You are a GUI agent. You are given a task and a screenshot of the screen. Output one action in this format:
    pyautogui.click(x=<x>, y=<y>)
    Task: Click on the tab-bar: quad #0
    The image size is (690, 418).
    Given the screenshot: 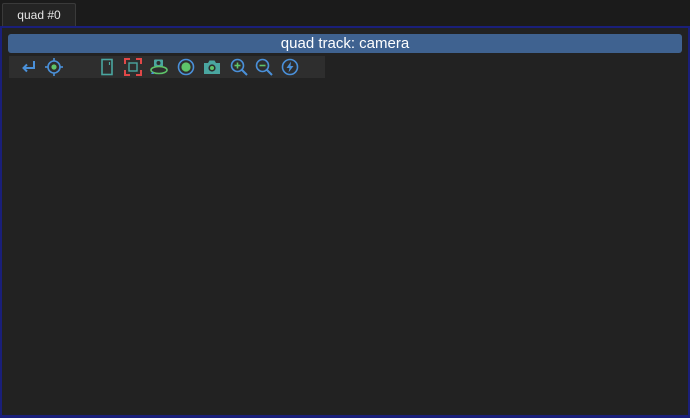 What is the action you would take?
    pyautogui.click(x=345, y=13)
    